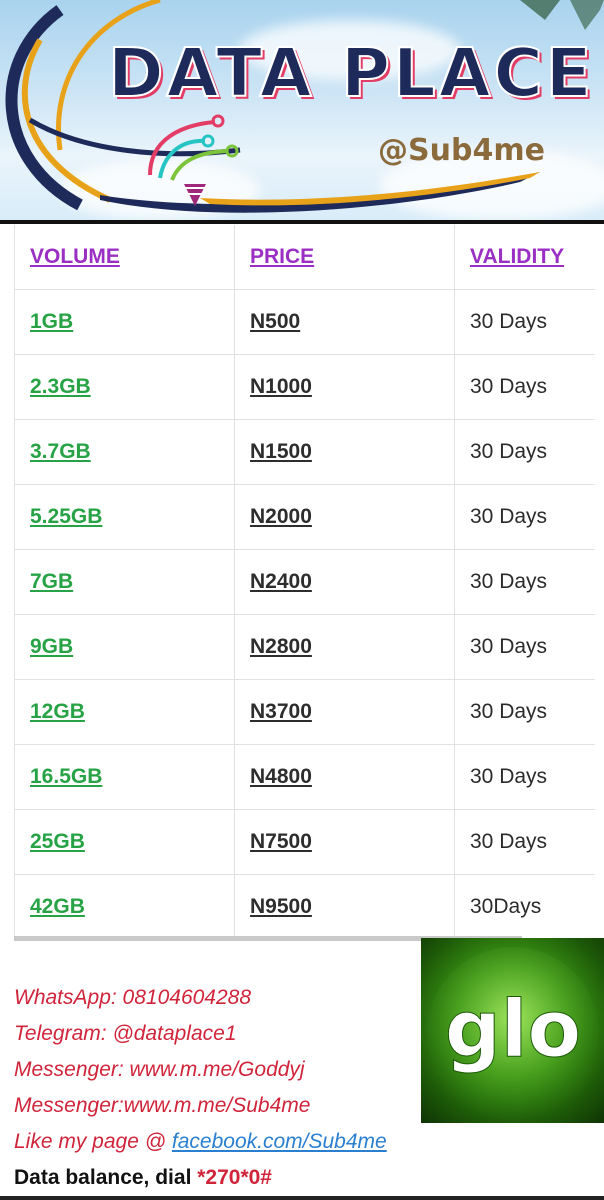 This screenshot has width=604, height=1200. I want to click on volume-link: 1GB, so click(51, 321).